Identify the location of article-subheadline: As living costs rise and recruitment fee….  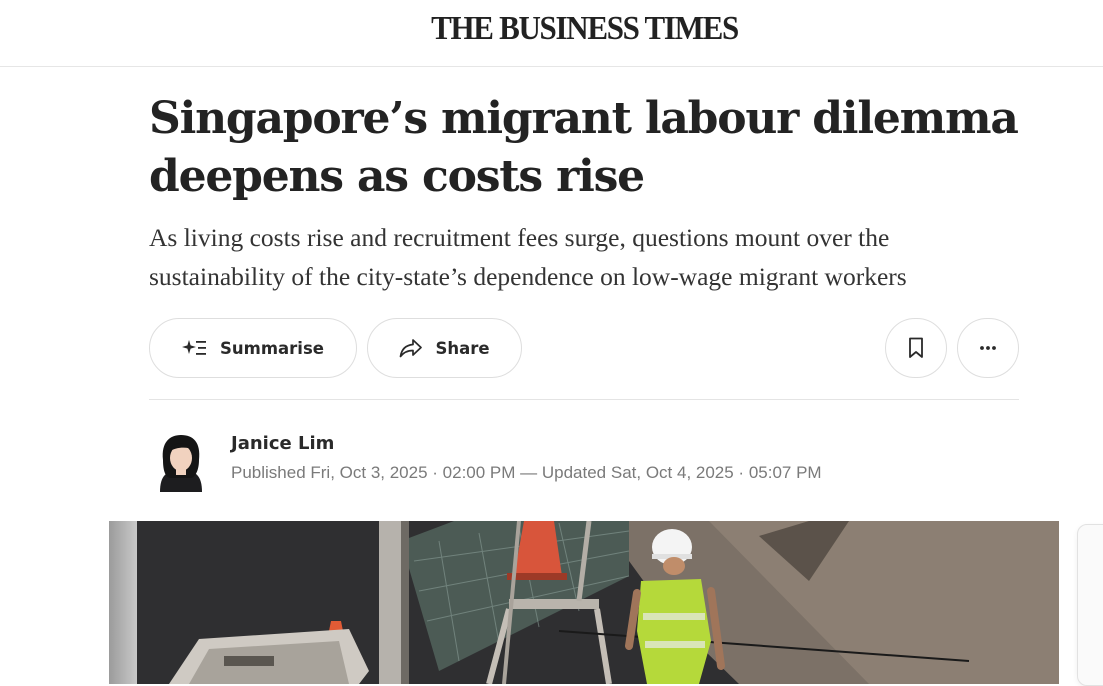
(528, 257).